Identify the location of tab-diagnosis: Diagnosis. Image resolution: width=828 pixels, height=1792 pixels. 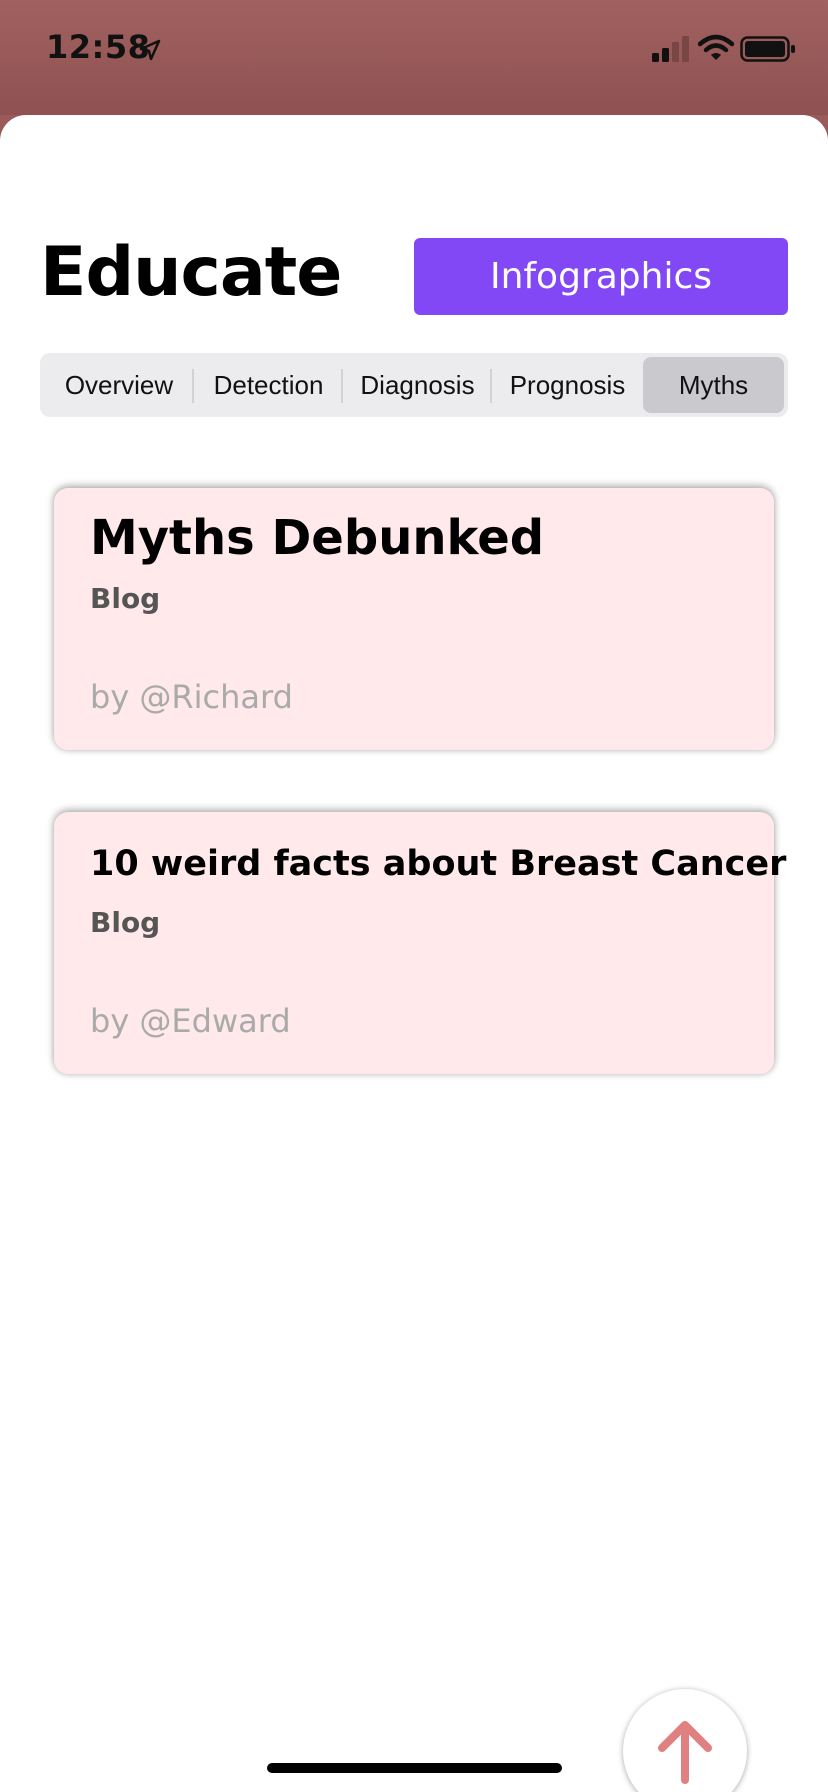
(417, 385).